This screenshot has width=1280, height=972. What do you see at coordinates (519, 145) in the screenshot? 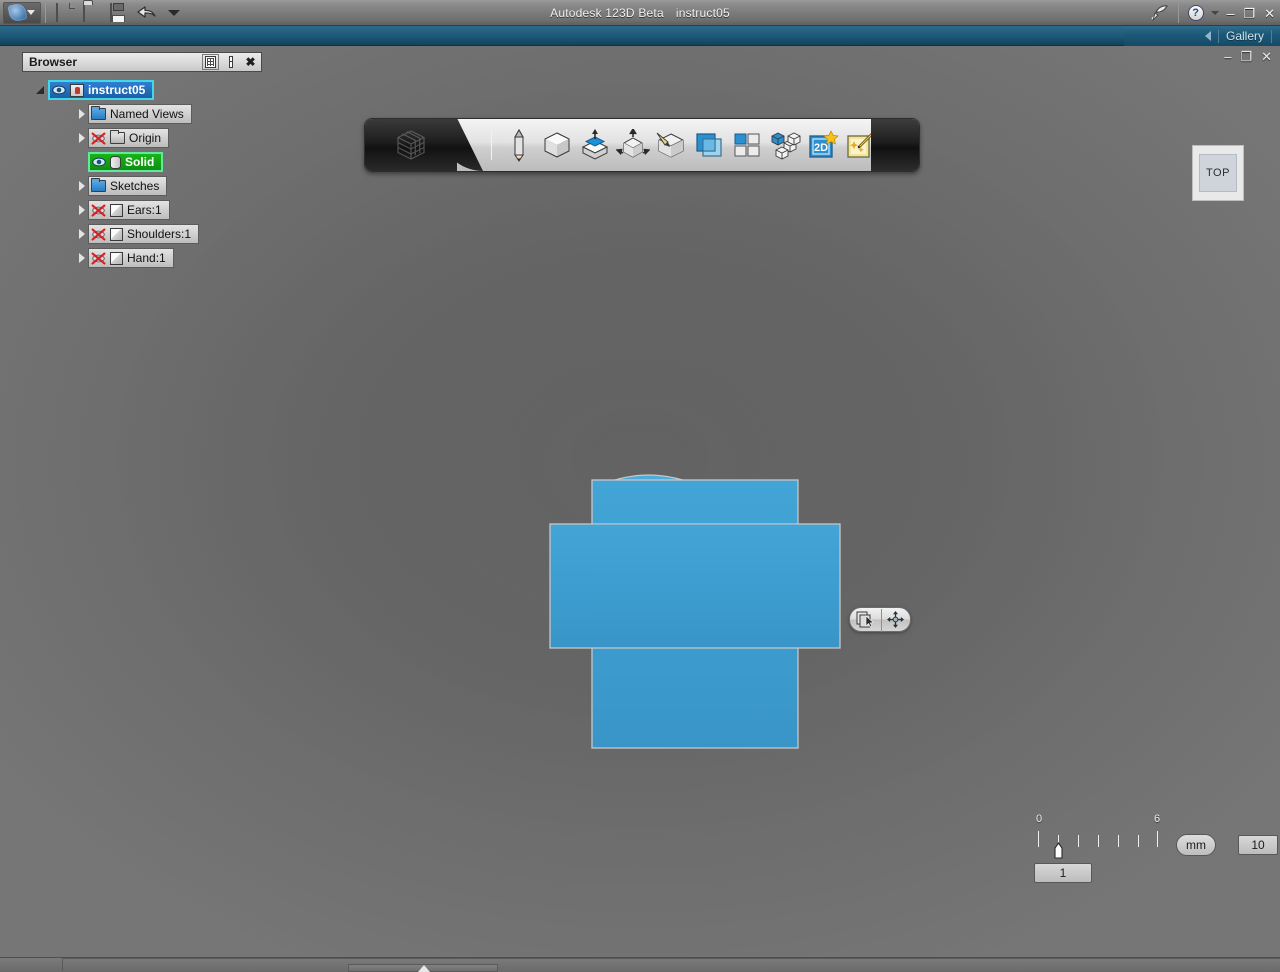
I see `sketch-tool` at bounding box center [519, 145].